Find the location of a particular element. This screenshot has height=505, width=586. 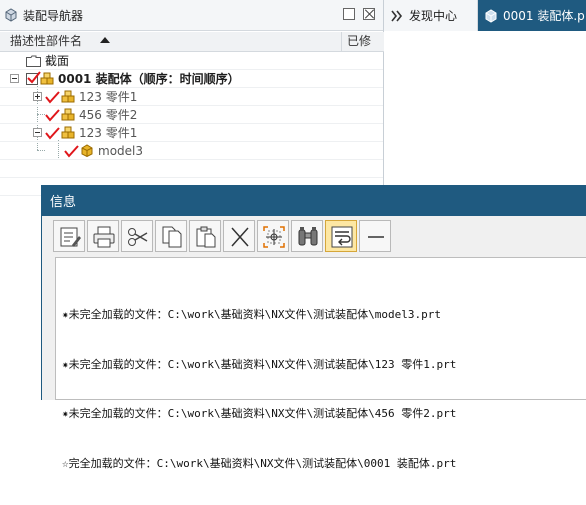

wrap-button is located at coordinates (341, 236).